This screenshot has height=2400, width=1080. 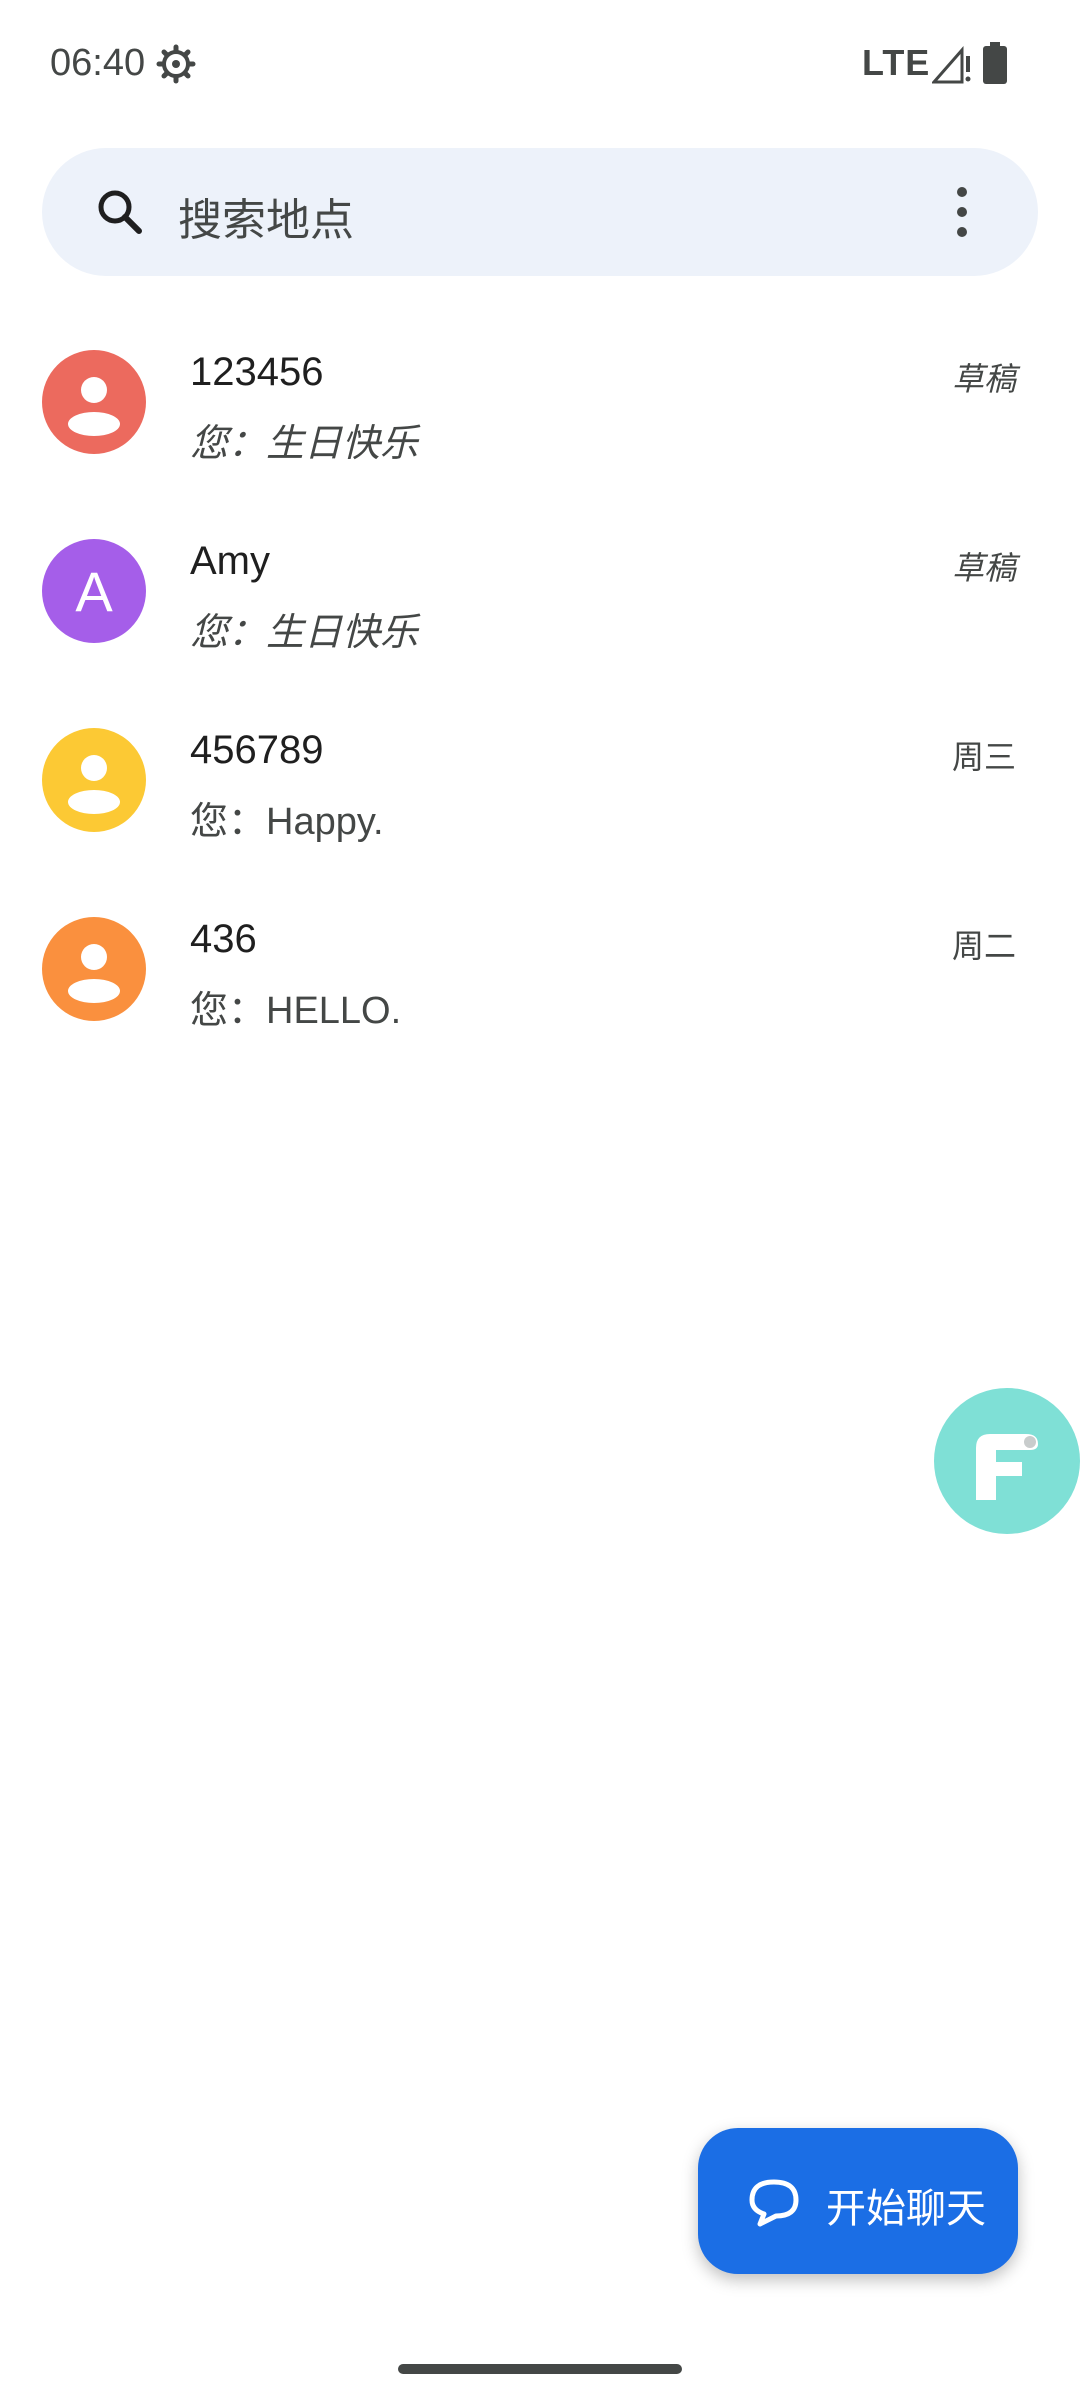 I want to click on conversation-name: 436, so click(x=223, y=939).